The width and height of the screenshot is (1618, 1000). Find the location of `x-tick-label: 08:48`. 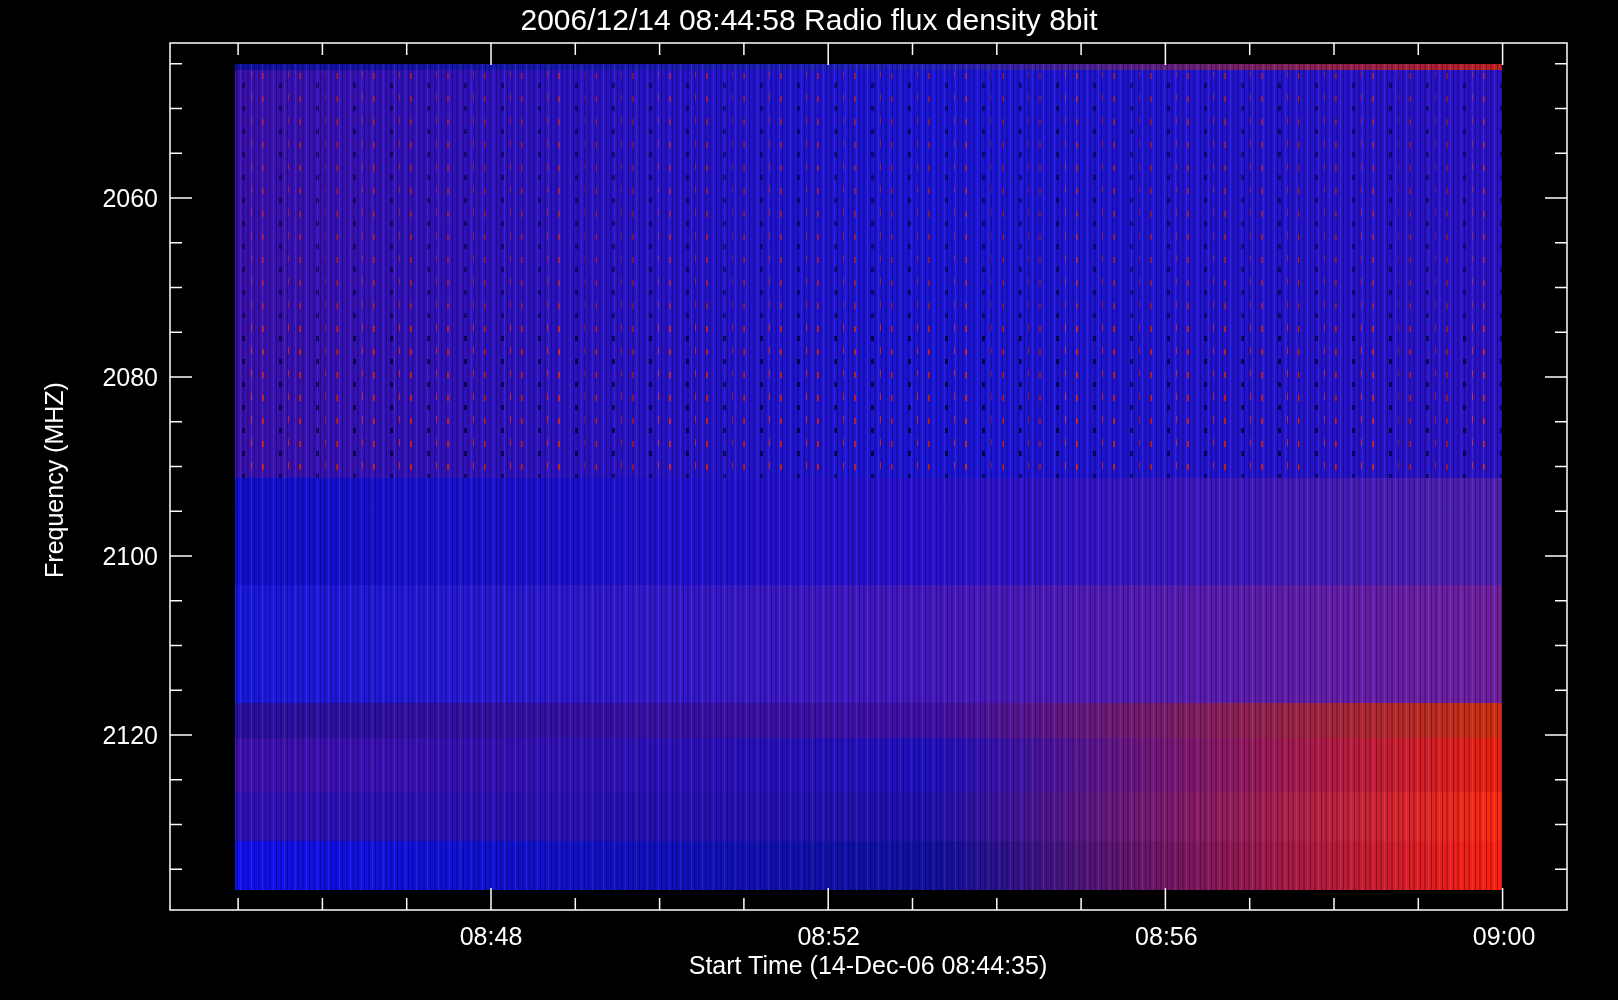

x-tick-label: 08:48 is located at coordinates (491, 936).